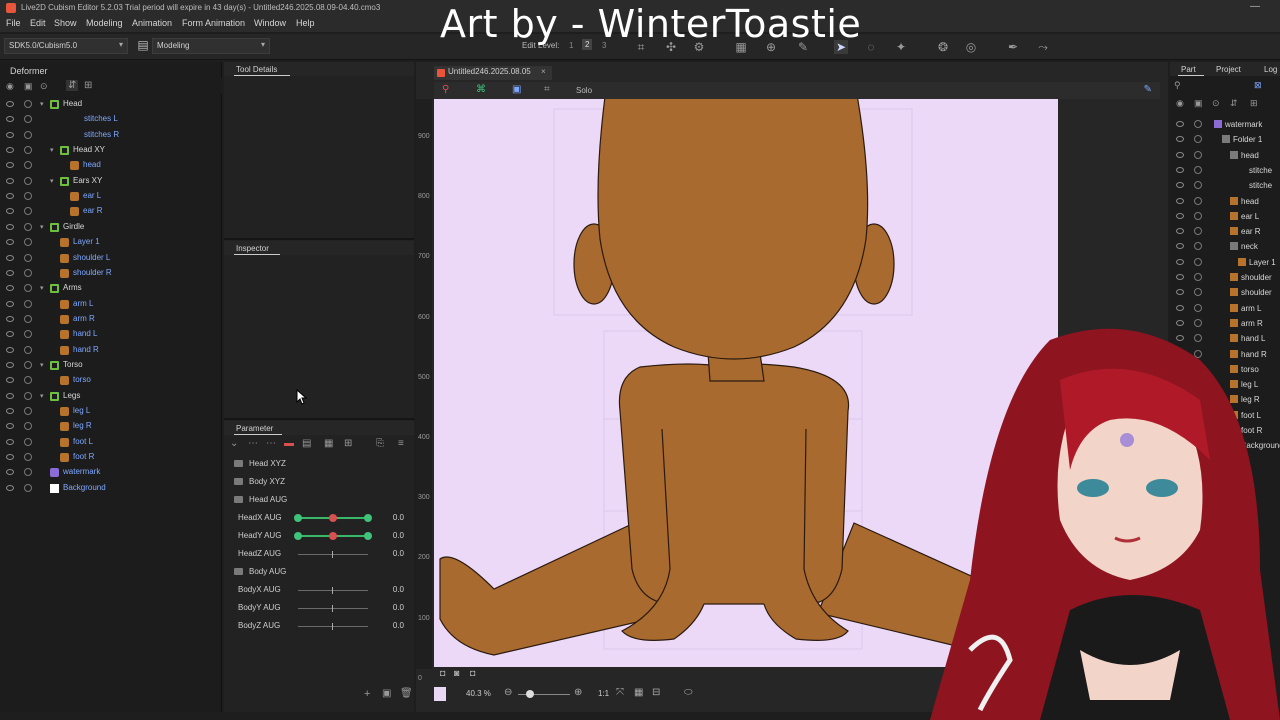  Describe the element at coordinates (543, 71) in the screenshot. I see `close-icon: ×` at that location.